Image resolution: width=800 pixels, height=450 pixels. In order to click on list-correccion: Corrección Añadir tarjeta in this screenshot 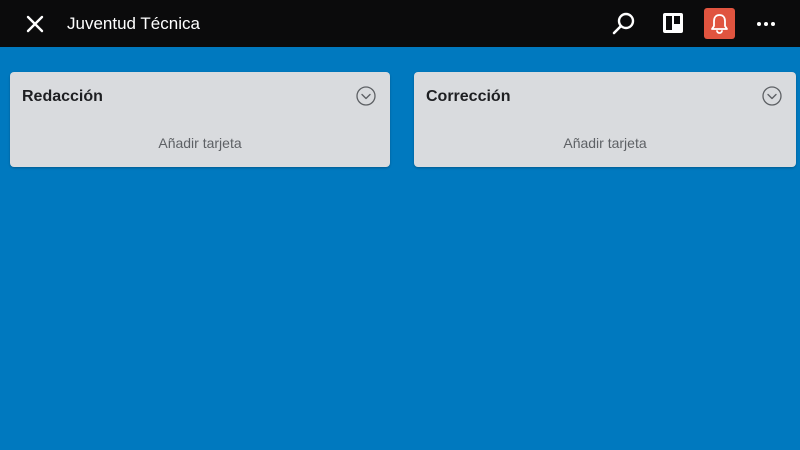, I will do `click(605, 119)`.